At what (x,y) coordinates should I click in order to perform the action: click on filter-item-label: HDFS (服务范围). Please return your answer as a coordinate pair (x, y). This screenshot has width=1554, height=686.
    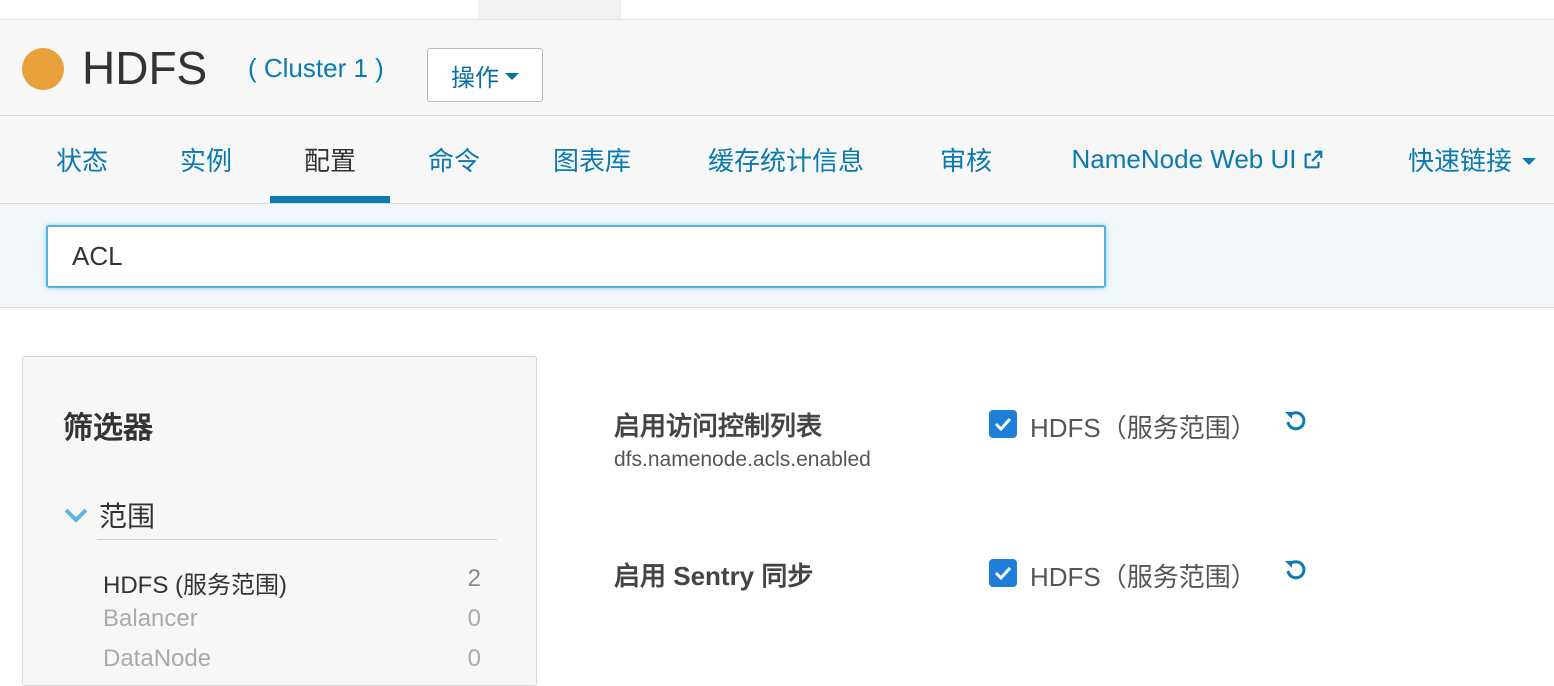
    Looking at the image, I should click on (195, 585).